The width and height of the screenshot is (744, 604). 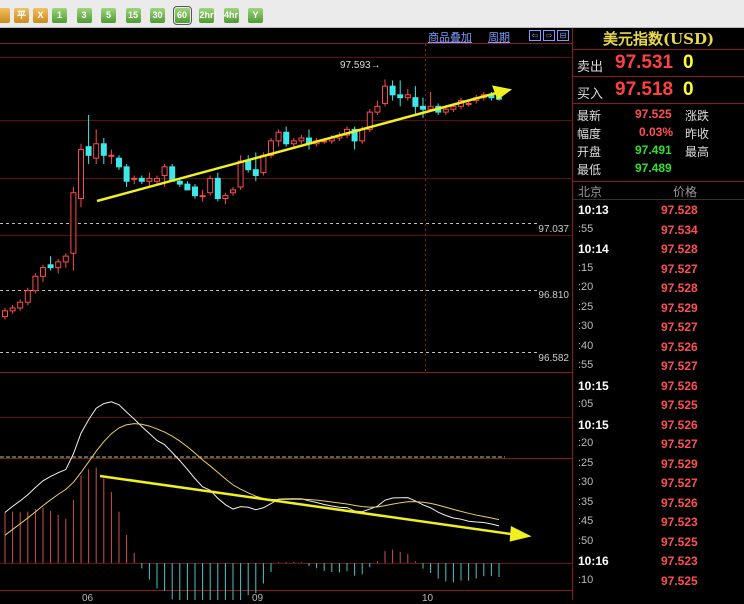 I want to click on tick-row: :45 97.523, so click(x=658, y=522).